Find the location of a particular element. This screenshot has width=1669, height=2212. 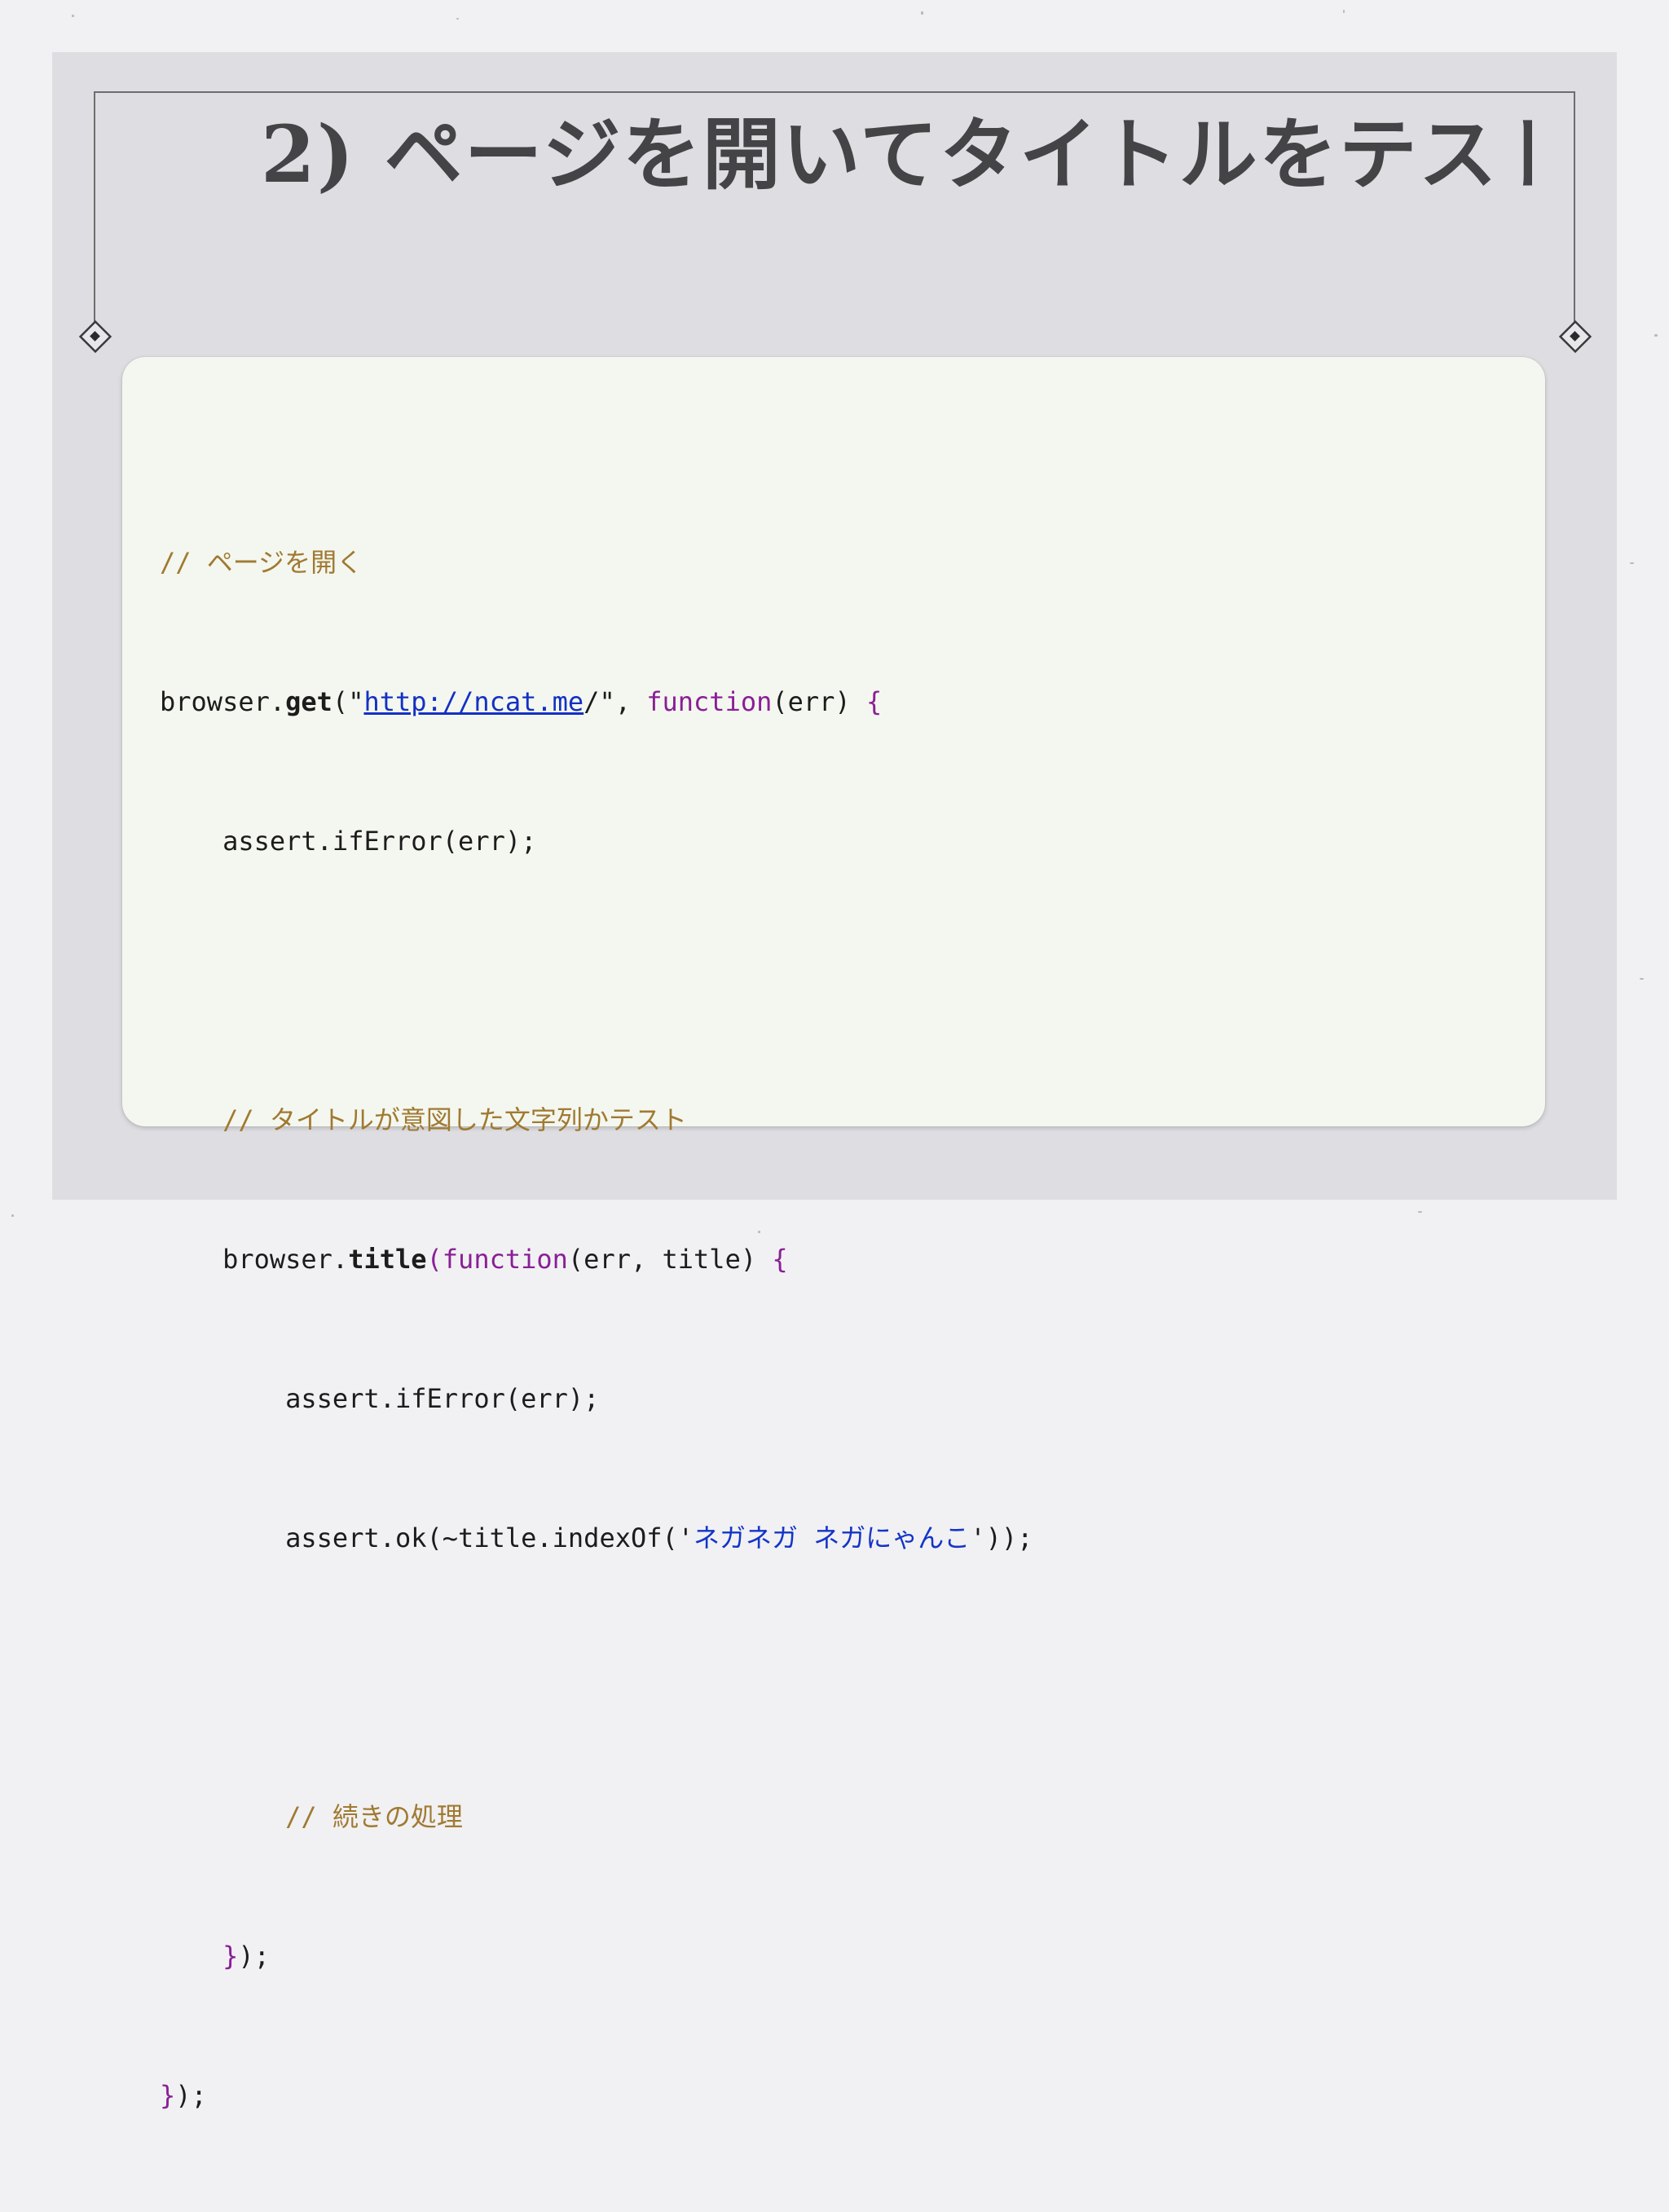

diamond-ornament-right is located at coordinates (1575, 337).